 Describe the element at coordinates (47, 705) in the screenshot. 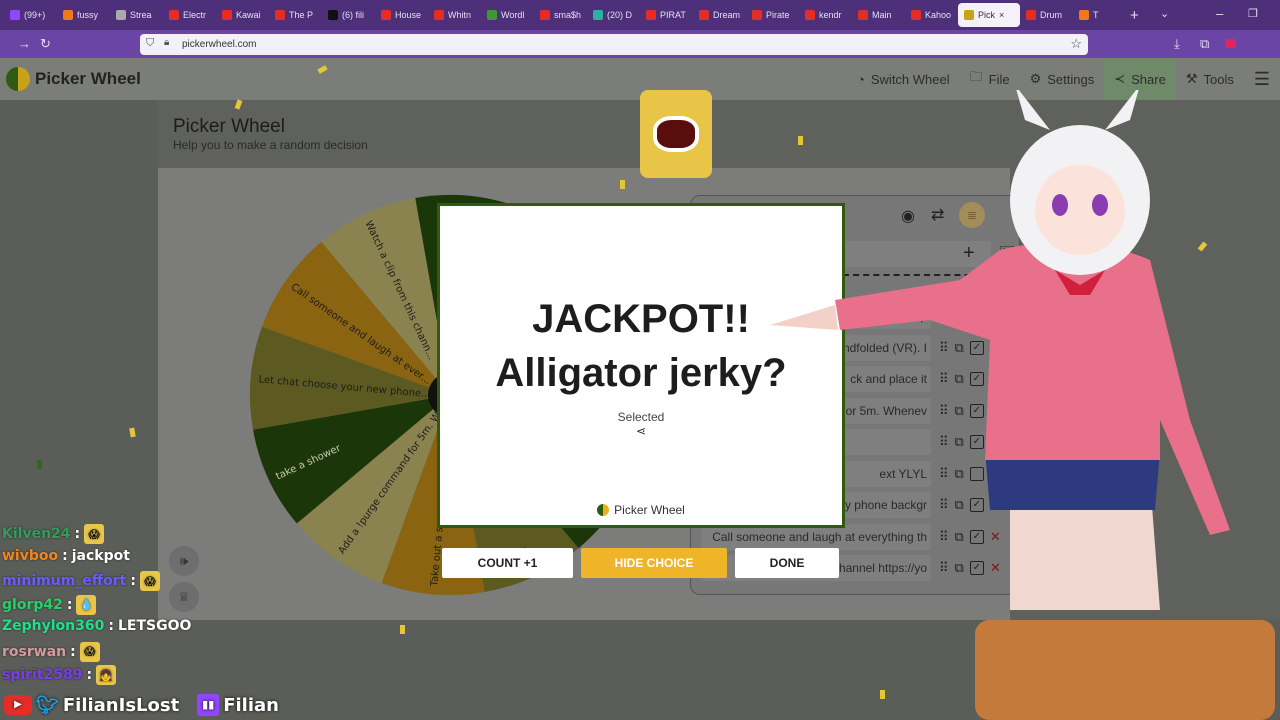

I see `twitter-icon: 🐦︎` at that location.